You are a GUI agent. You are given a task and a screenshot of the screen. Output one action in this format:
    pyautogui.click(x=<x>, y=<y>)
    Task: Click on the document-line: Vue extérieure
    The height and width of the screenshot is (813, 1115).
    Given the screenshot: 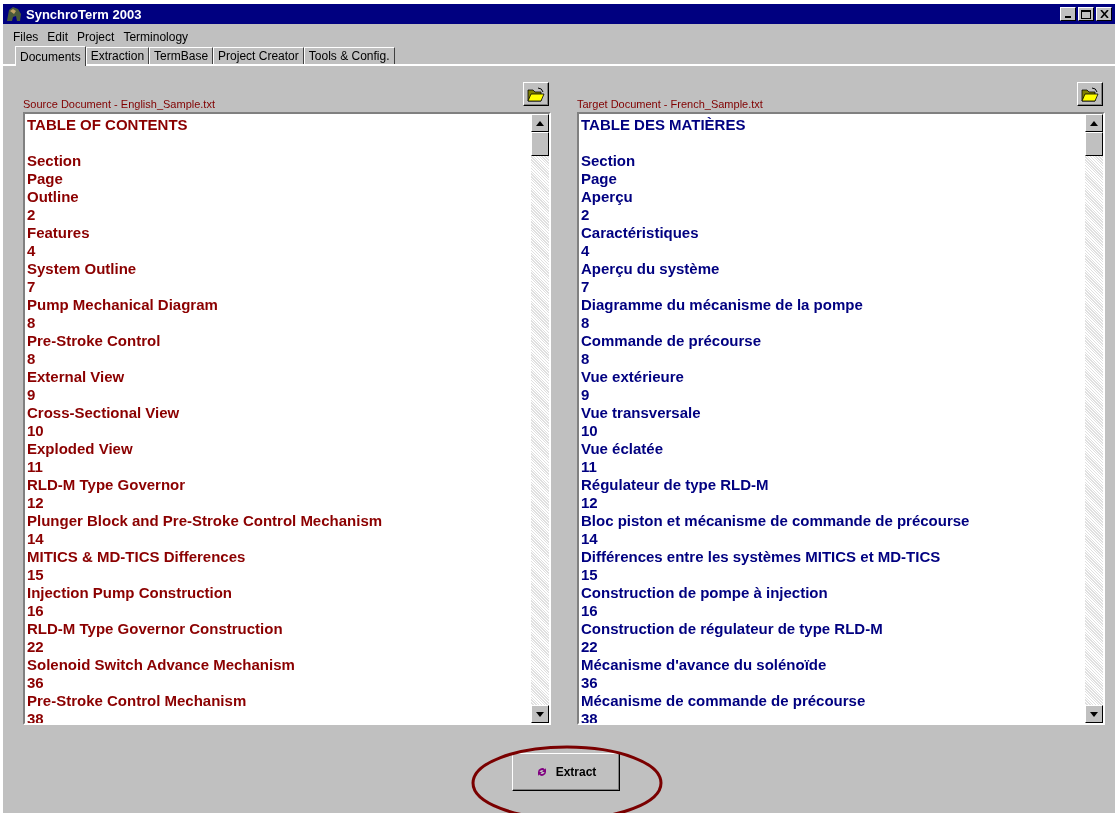 What is the action you would take?
    pyautogui.click(x=633, y=377)
    